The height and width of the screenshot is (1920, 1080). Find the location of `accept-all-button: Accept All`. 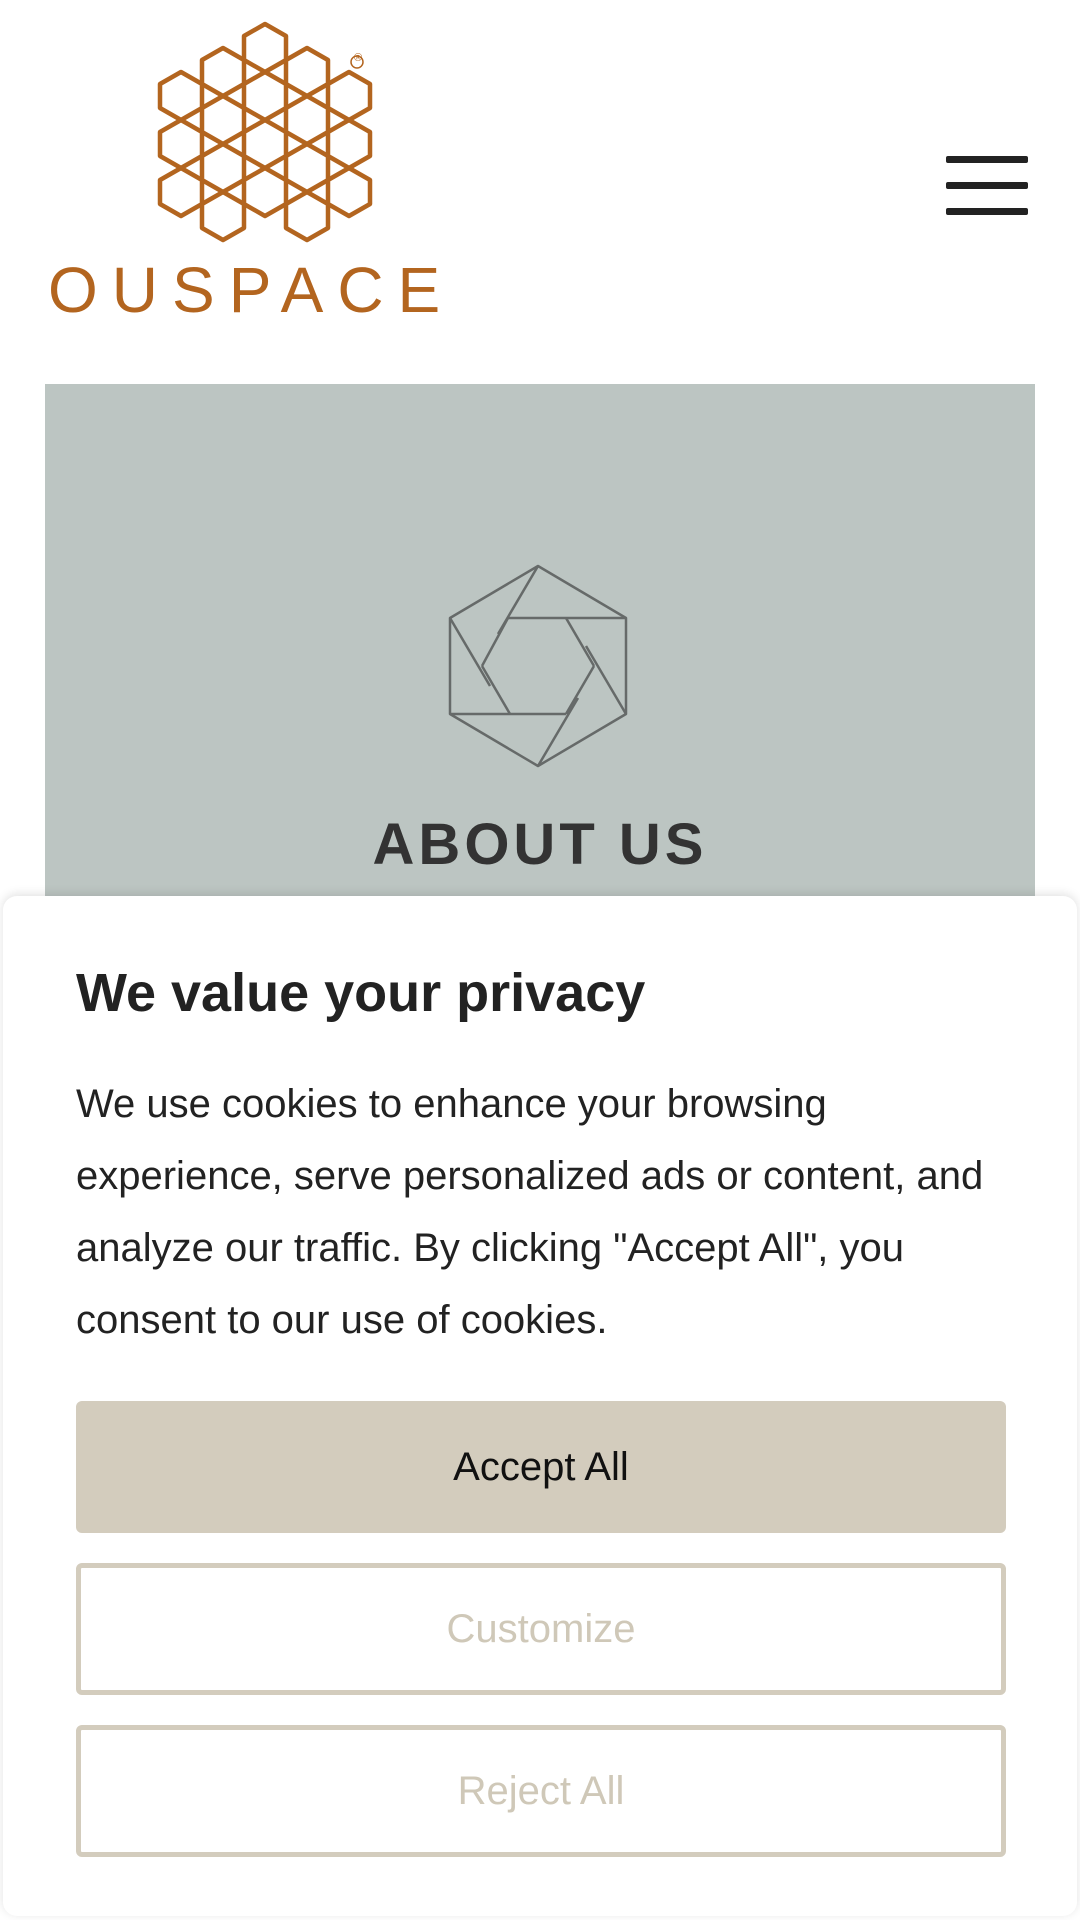

accept-all-button: Accept All is located at coordinates (541, 1467).